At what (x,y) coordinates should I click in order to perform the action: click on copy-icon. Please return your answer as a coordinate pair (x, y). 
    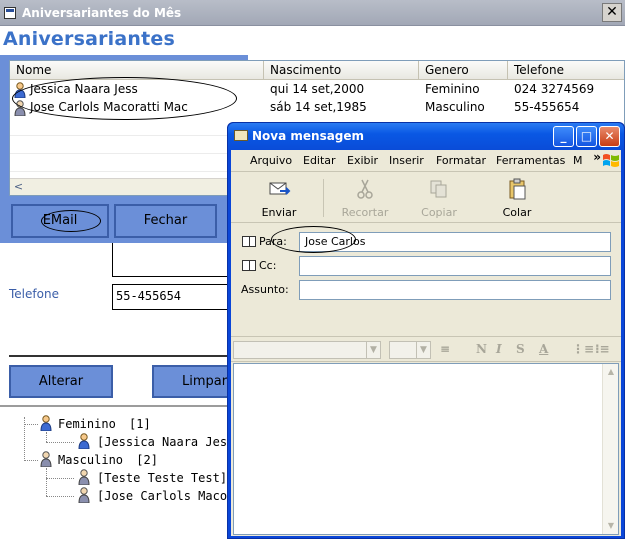
    Looking at the image, I should click on (438, 189).